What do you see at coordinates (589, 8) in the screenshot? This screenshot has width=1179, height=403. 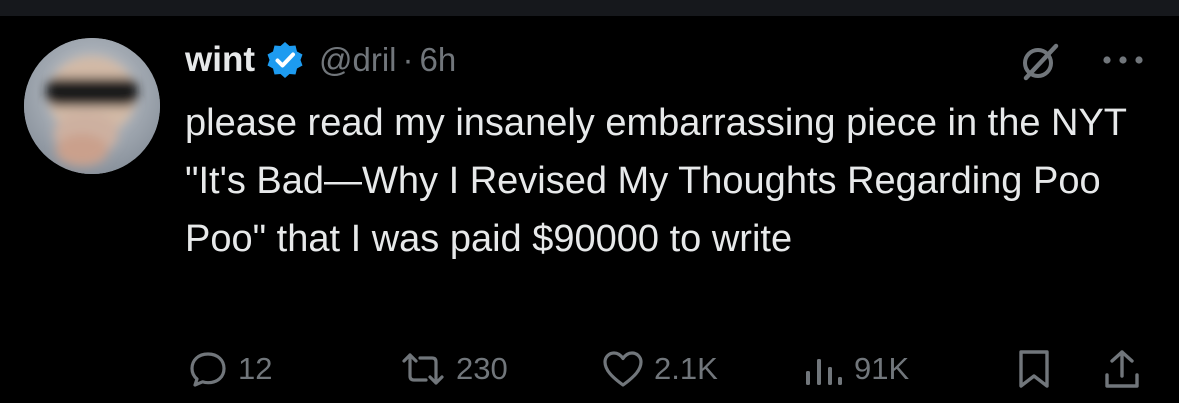 I see `top-bar` at bounding box center [589, 8].